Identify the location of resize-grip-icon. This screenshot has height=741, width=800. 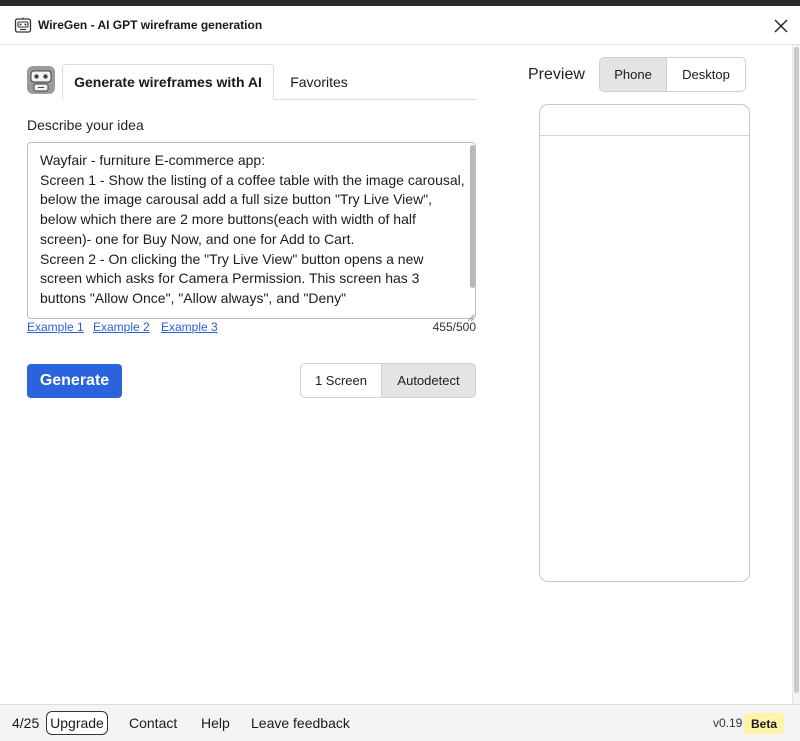
(470, 315).